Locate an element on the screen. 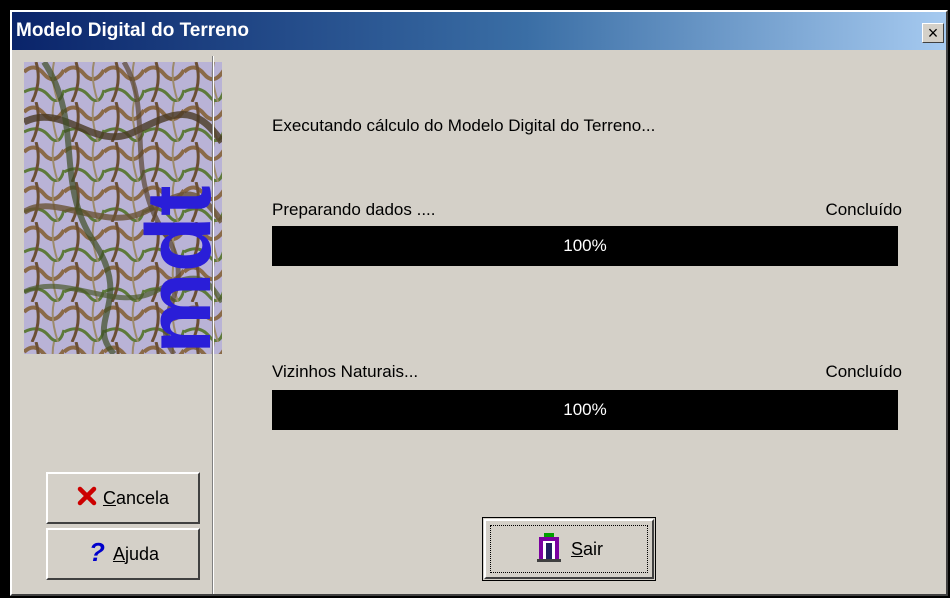 The image size is (950, 598). cancel-button: Cancela is located at coordinates (123, 498).